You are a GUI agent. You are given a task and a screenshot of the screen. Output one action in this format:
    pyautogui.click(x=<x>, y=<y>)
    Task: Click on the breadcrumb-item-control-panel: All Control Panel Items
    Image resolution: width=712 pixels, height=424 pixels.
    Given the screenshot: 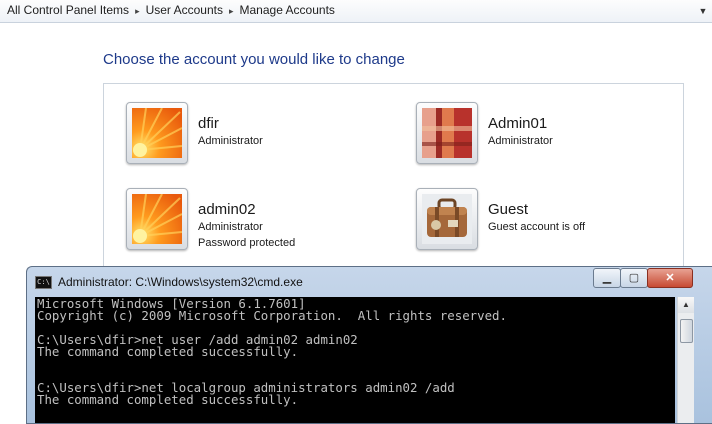 What is the action you would take?
    pyautogui.click(x=68, y=10)
    